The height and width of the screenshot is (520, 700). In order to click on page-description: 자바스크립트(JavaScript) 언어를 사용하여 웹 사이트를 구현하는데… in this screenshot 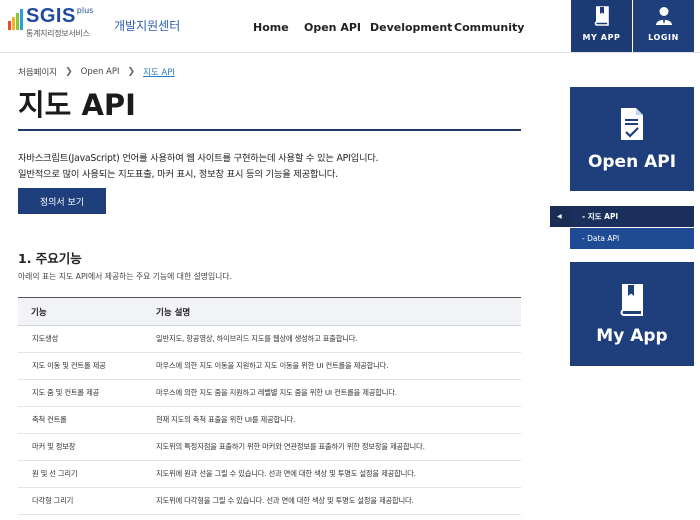, I will do `click(198, 167)`.